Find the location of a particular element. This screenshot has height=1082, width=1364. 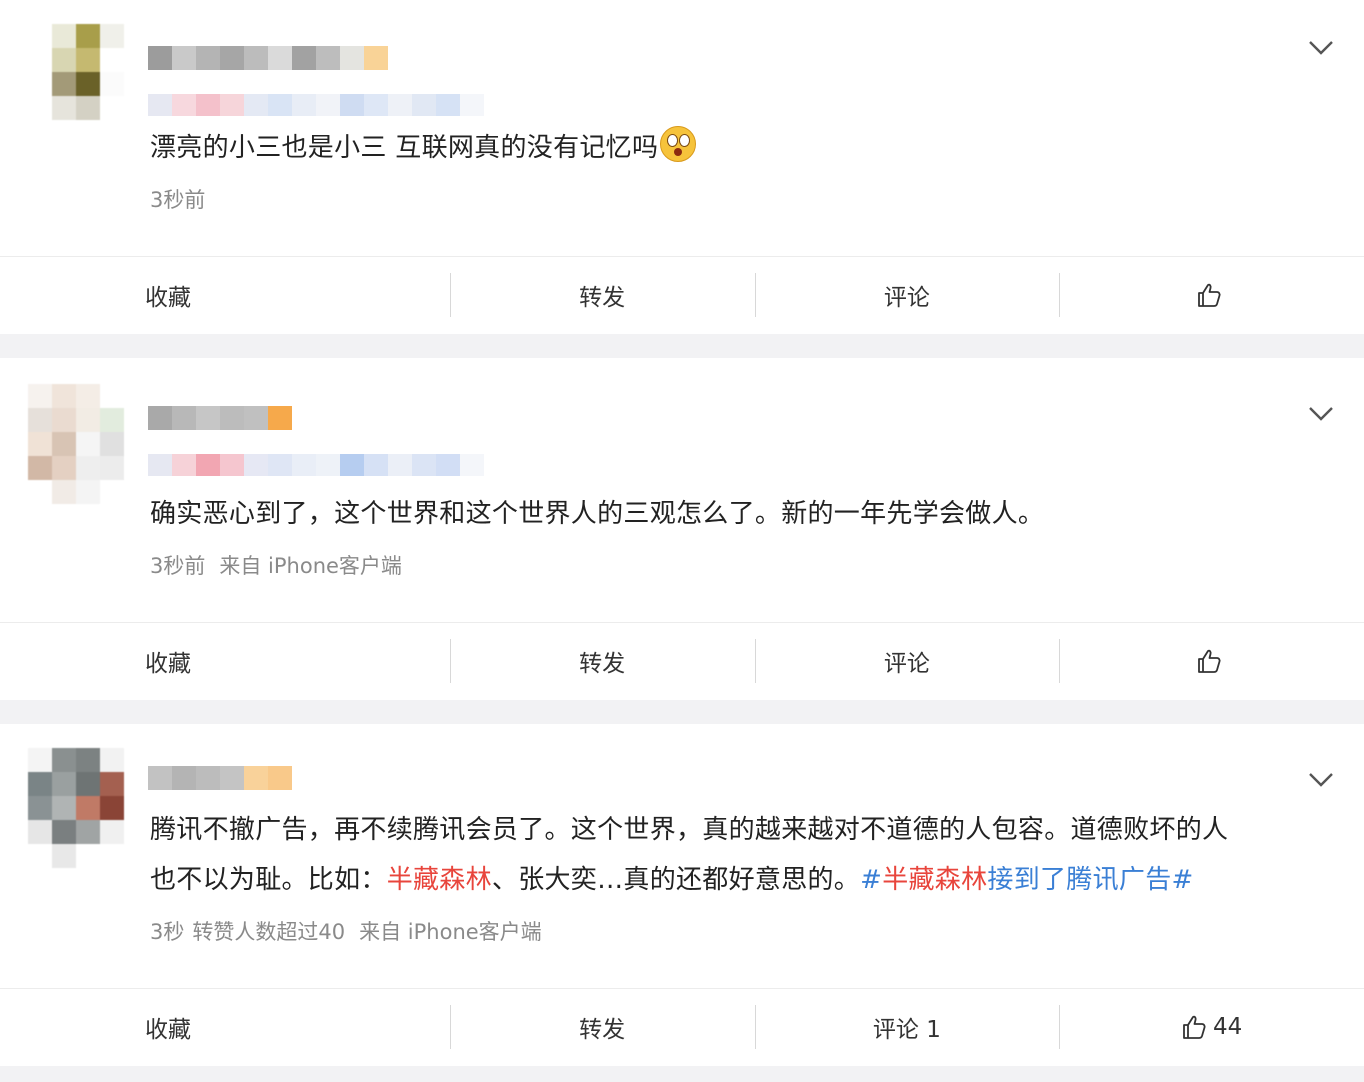

comment-label: 评论 1 is located at coordinates (906, 1030).